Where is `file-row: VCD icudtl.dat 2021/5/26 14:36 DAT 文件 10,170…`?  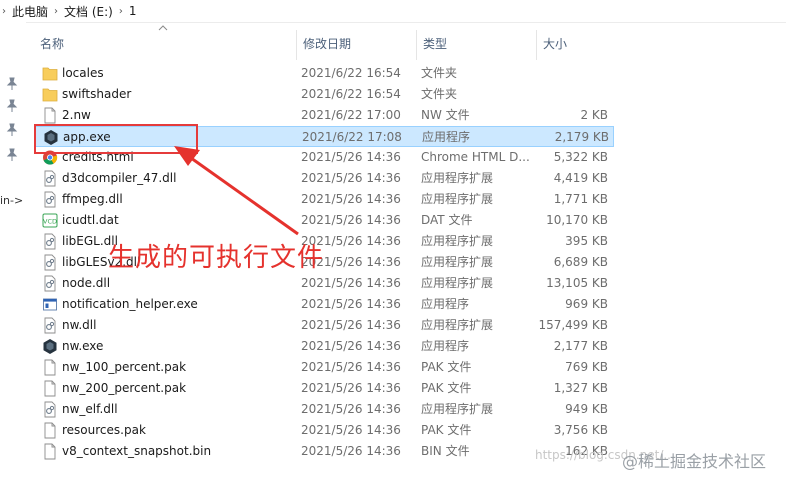
file-row: VCD icudtl.dat 2021/5/26 14:36 DAT 文件 10,170… is located at coordinates (324, 220).